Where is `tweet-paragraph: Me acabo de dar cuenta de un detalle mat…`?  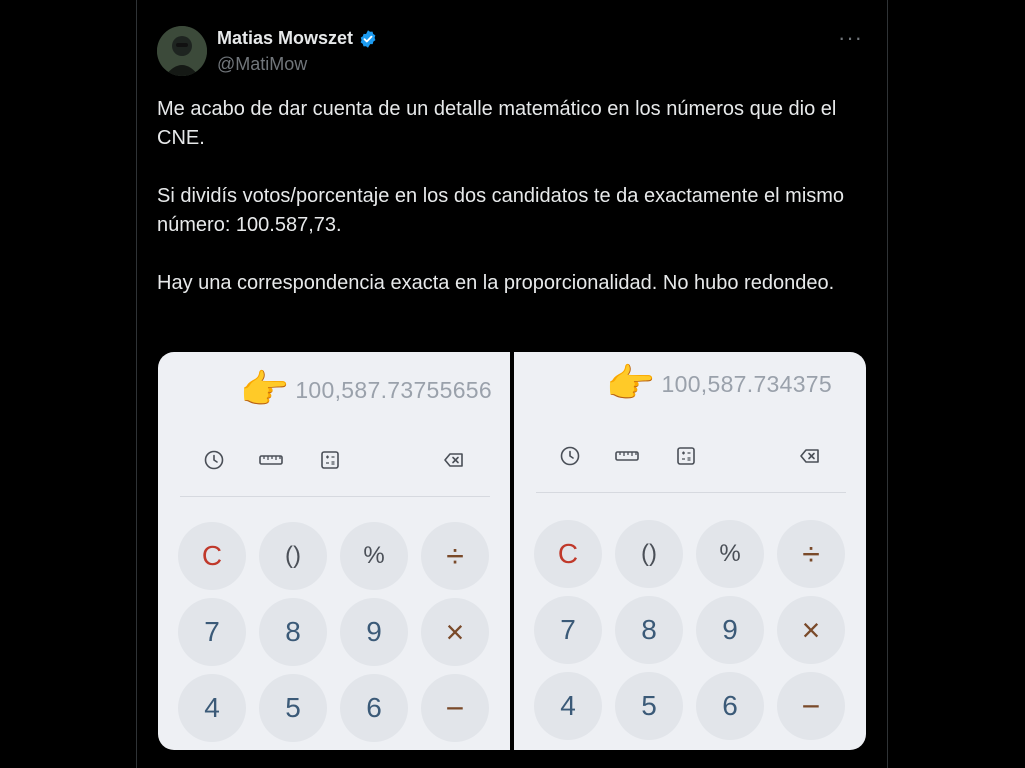 tweet-paragraph: Me acabo de dar cuenta de un detalle mat… is located at coordinates (497, 123).